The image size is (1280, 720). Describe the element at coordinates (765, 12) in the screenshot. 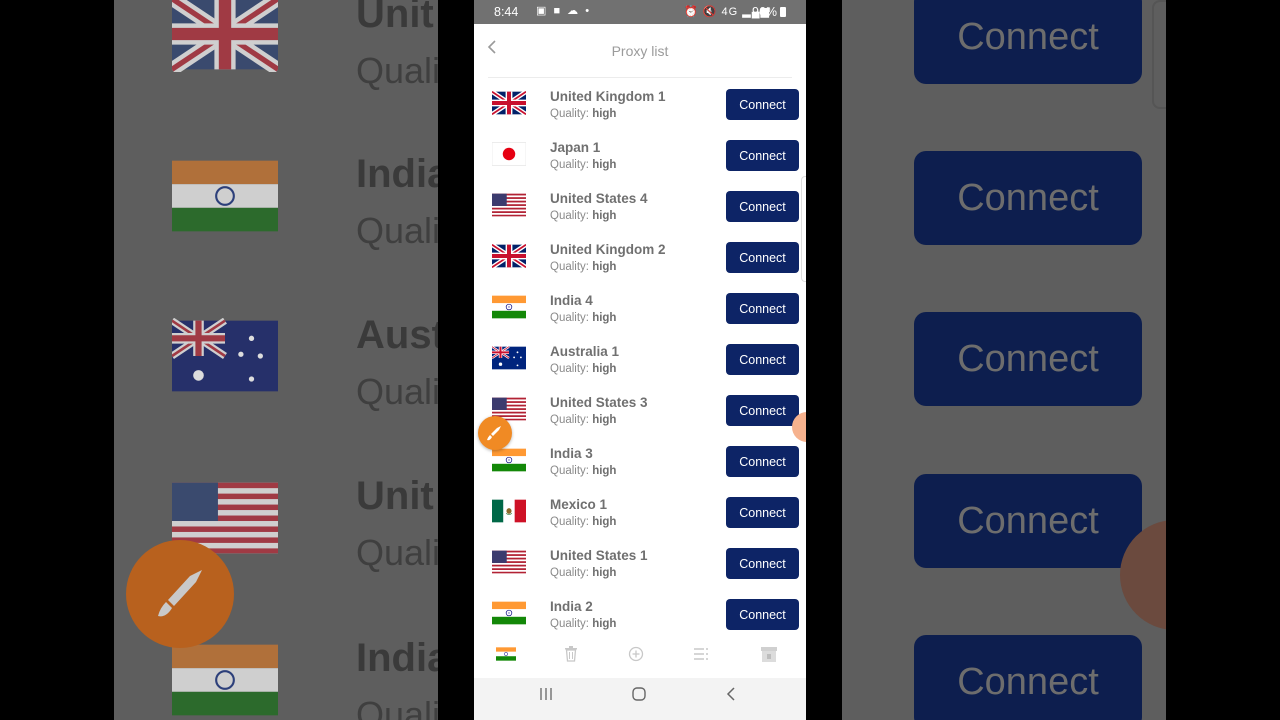

I see `battery-level: 96%` at that location.